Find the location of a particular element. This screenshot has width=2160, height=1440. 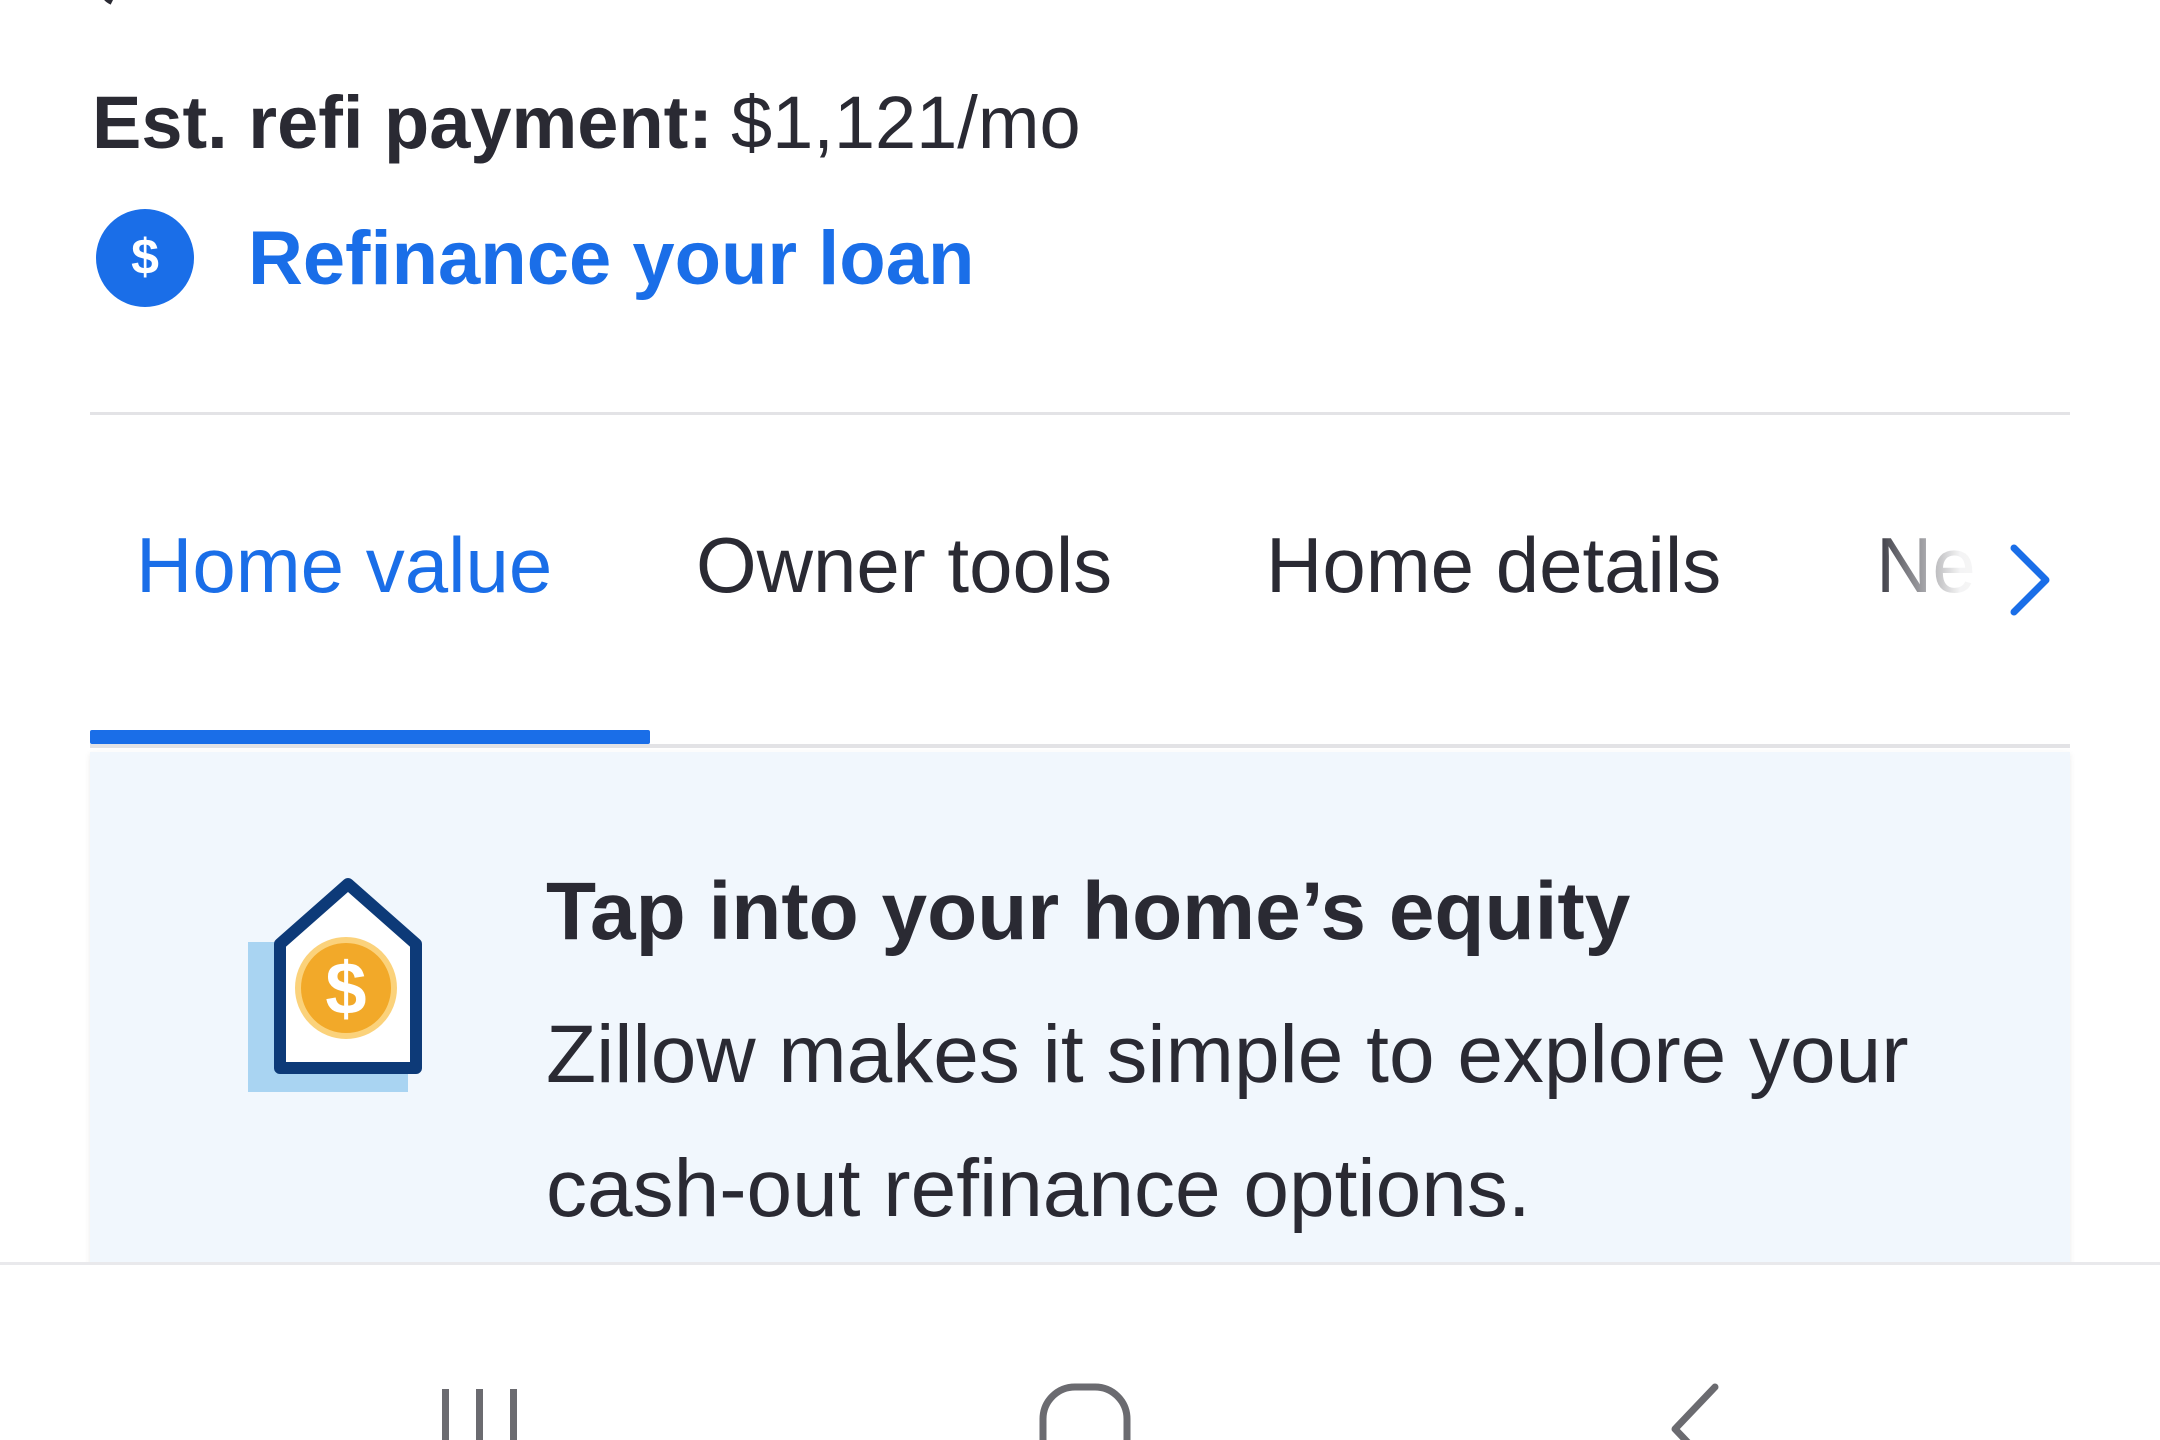

est-refi-payment: Est. refi payment: $1,121/mo is located at coordinates (586, 123).